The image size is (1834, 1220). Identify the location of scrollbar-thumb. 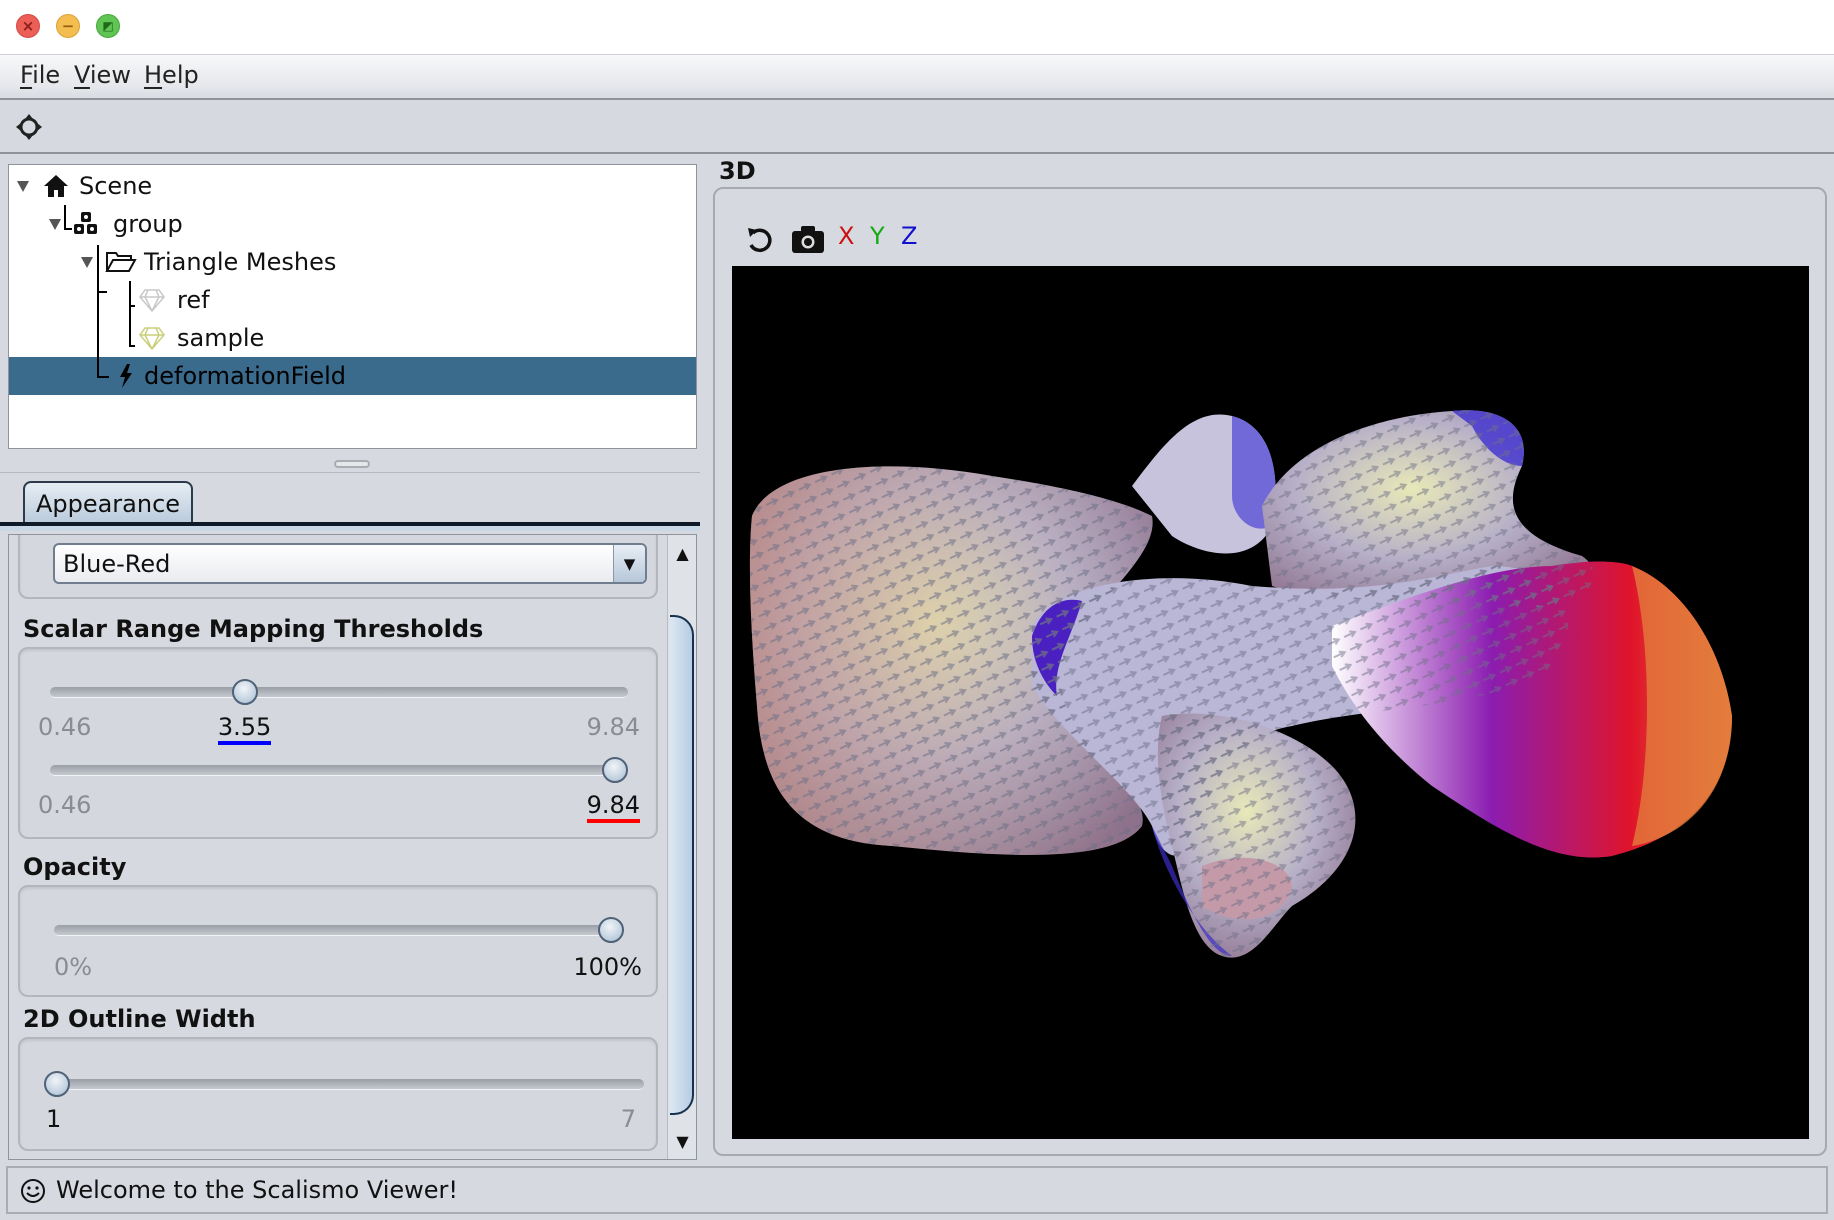
(682, 865).